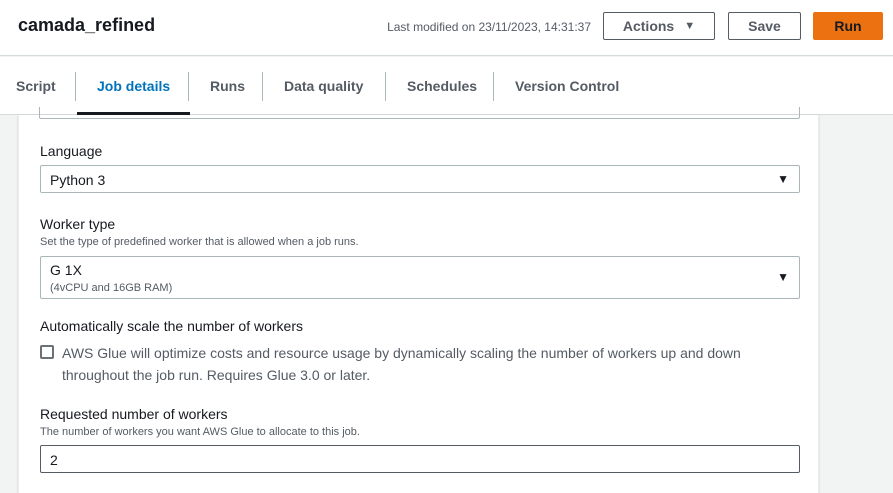 The width and height of the screenshot is (893, 493). Describe the element at coordinates (134, 414) in the screenshot. I see `num-workers-label: Requested number of workers` at that location.